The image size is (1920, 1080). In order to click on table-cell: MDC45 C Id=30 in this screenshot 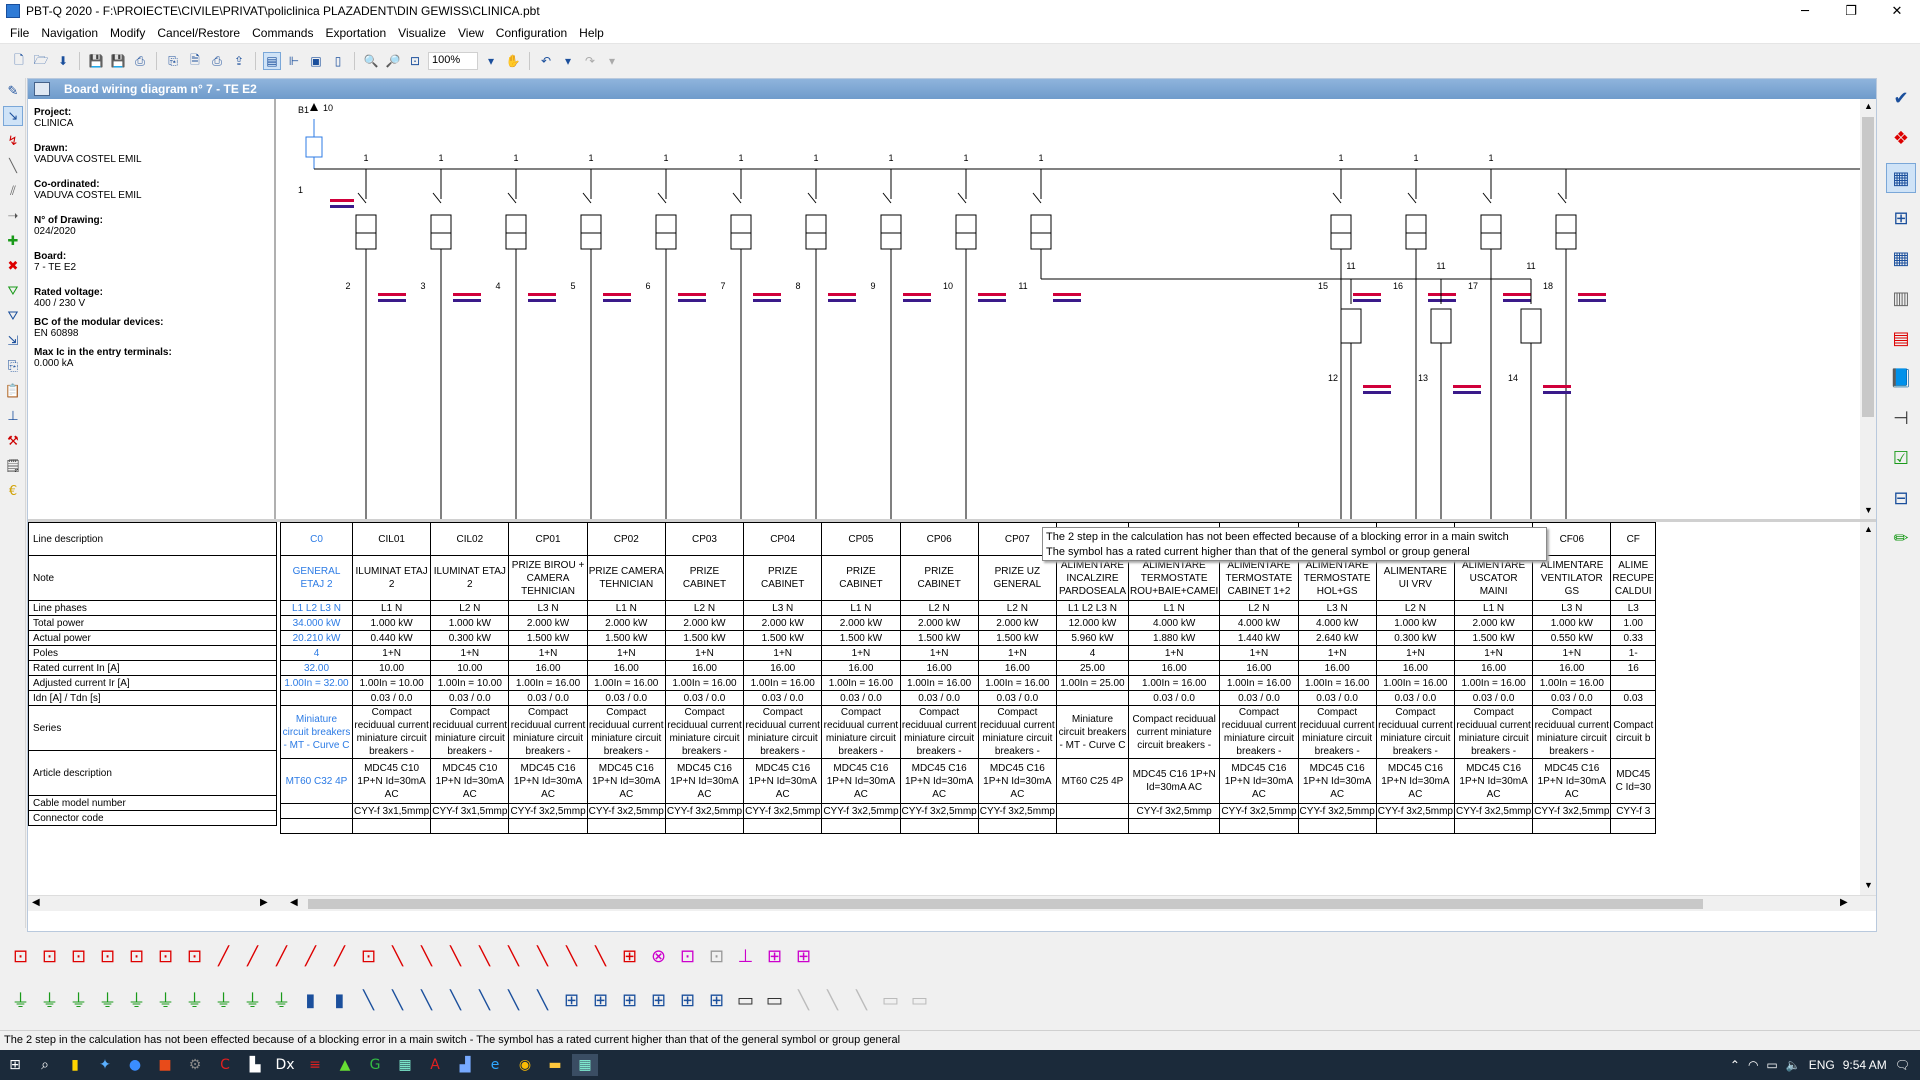, I will do `click(1633, 781)`.